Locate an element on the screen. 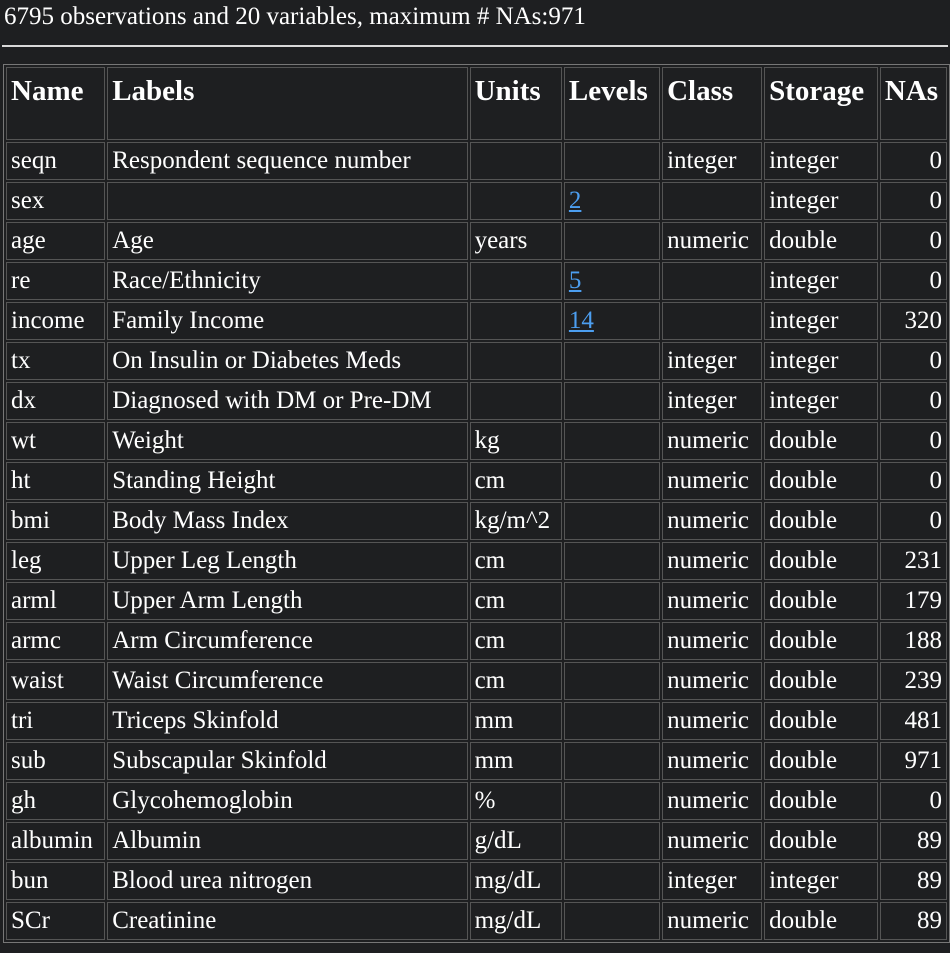  variable-label-cell: Body Mass Index is located at coordinates (287, 521).